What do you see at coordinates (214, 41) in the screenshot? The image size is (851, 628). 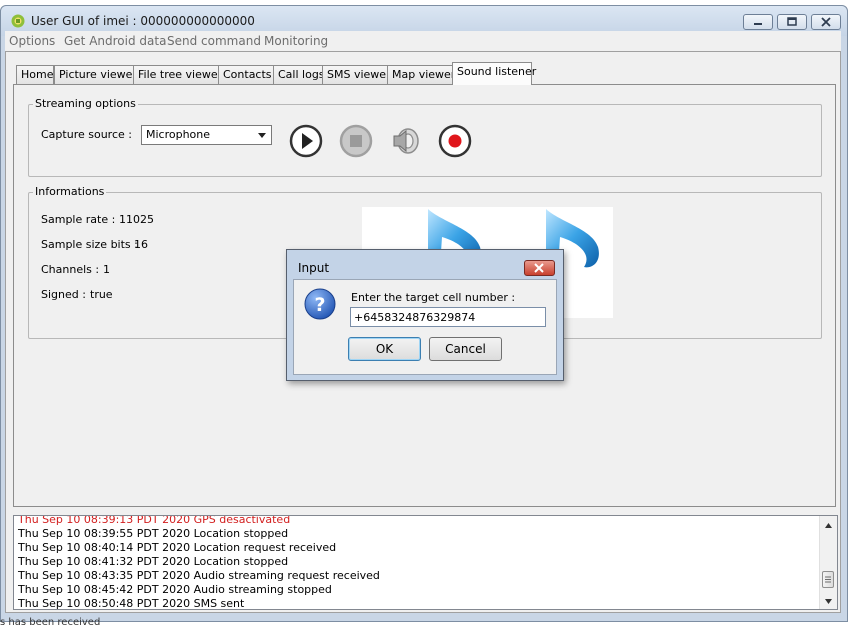 I see `menu-send-command: Send command` at bounding box center [214, 41].